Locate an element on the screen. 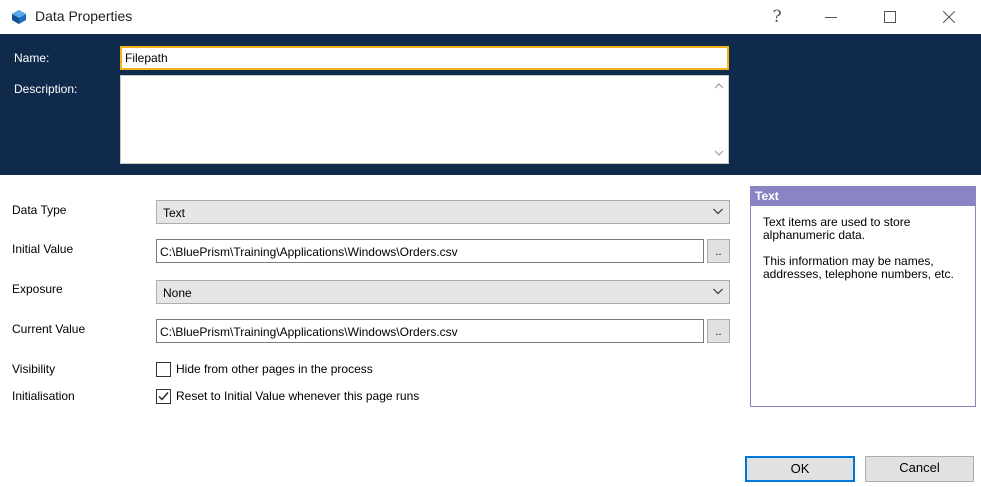 The height and width of the screenshot is (487, 981). description-box is located at coordinates (424, 119).